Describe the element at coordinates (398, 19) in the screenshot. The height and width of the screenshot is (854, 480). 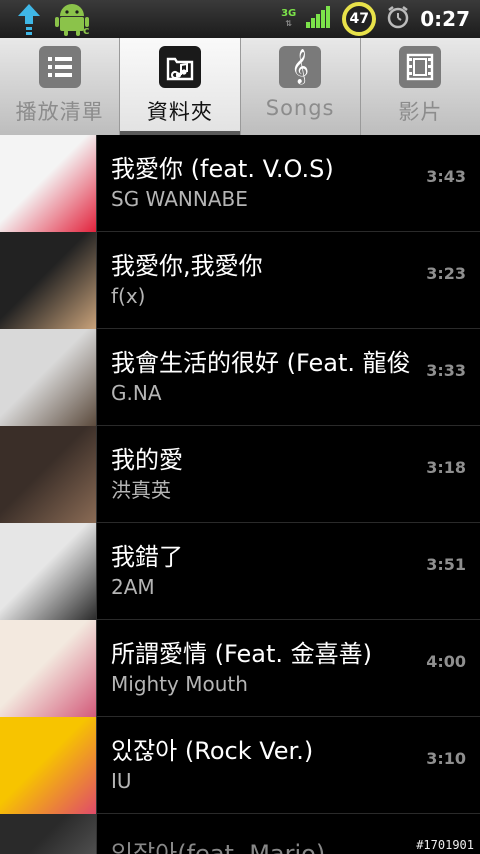
I see `alarm-clock-icon` at that location.